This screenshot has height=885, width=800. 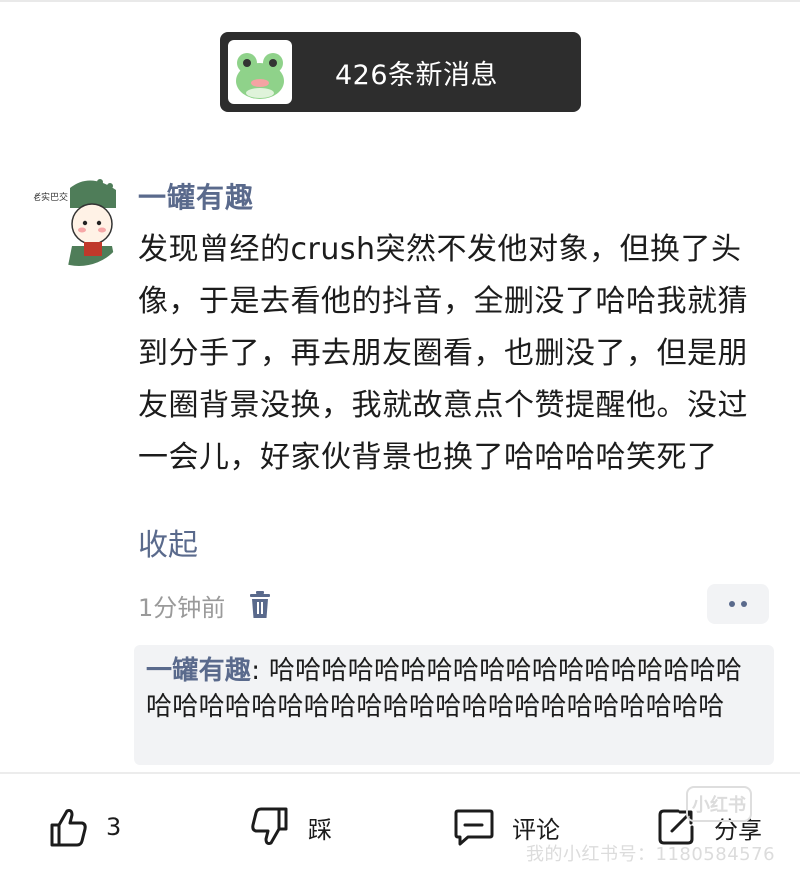 I want to click on like-count: 3, so click(x=114, y=827).